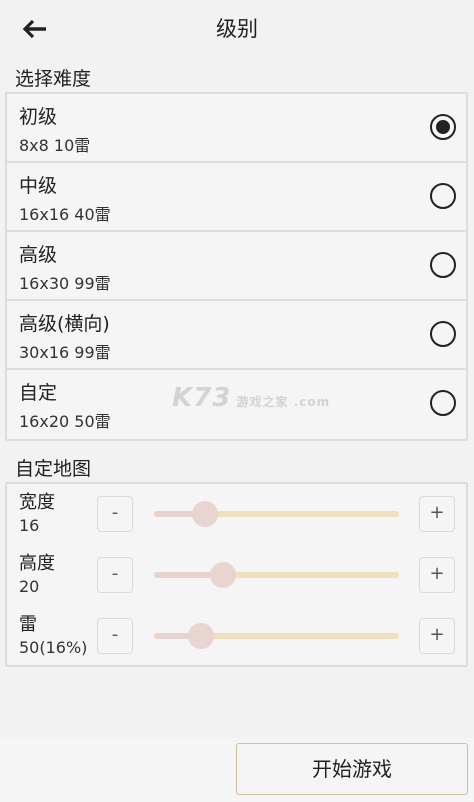 The image size is (474, 802). Describe the element at coordinates (276, 575) in the screenshot. I see `height-slider` at that location.